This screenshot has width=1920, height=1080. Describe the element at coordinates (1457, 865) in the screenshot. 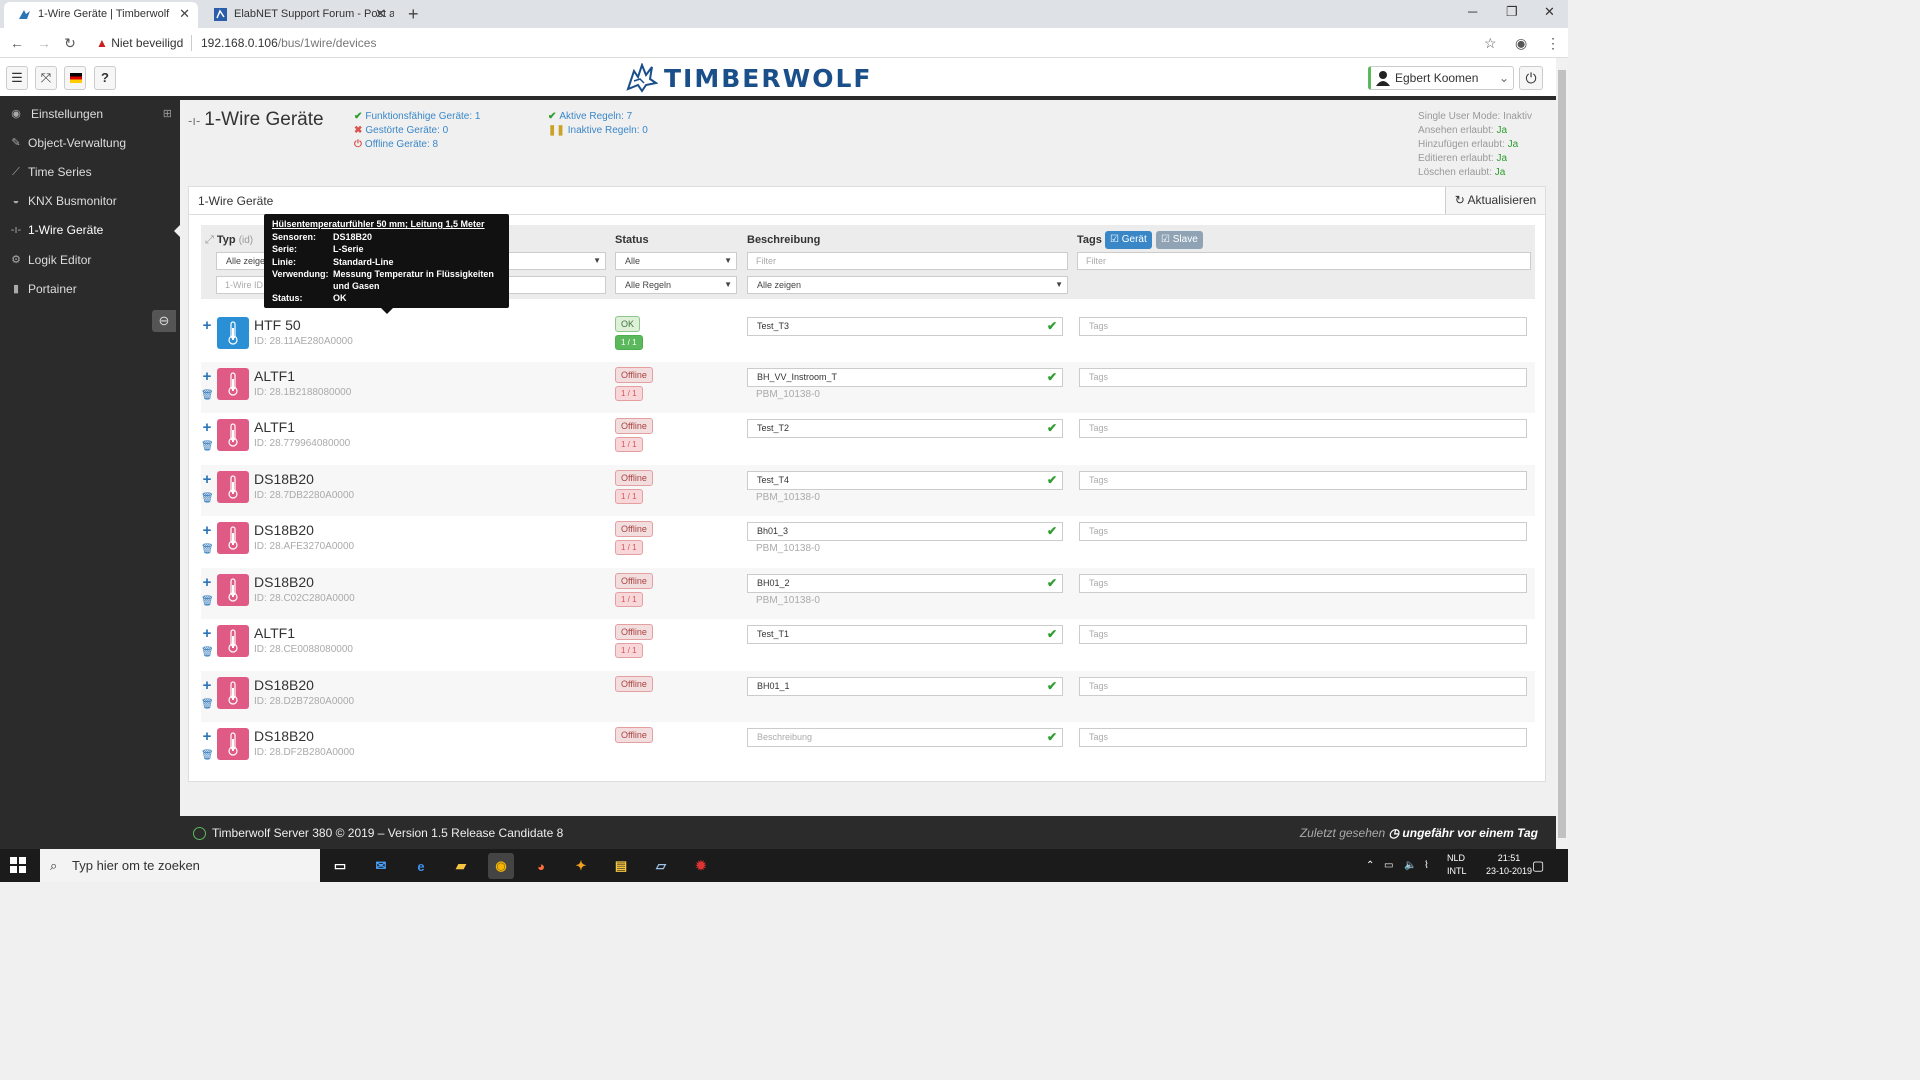

I see `language-indicator: NLD INTL` at that location.